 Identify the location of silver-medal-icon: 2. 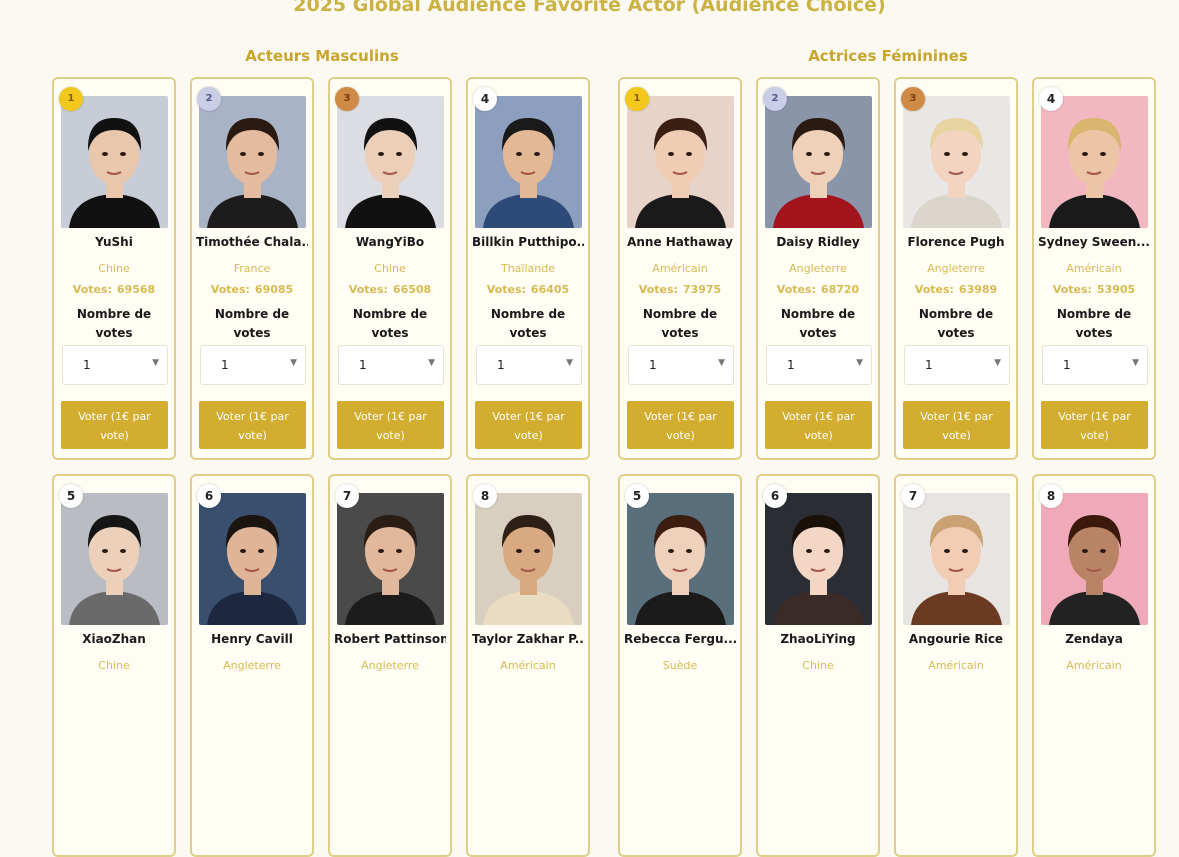
(775, 99).